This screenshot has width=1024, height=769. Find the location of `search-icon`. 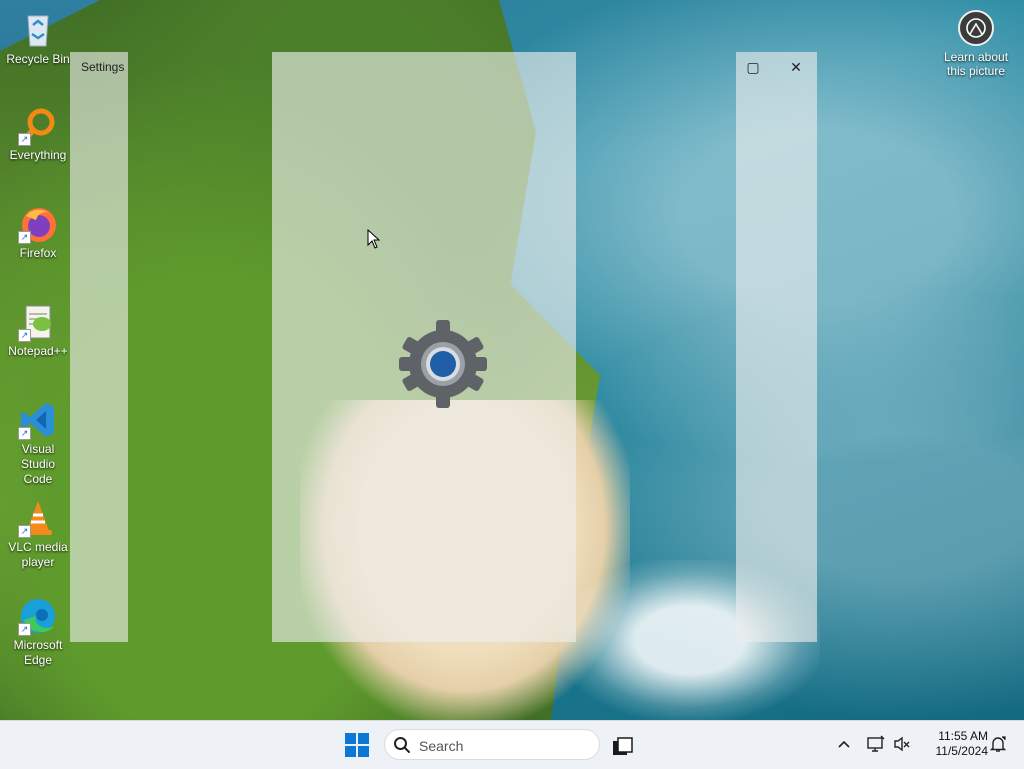

search-icon is located at coordinates (402, 745).